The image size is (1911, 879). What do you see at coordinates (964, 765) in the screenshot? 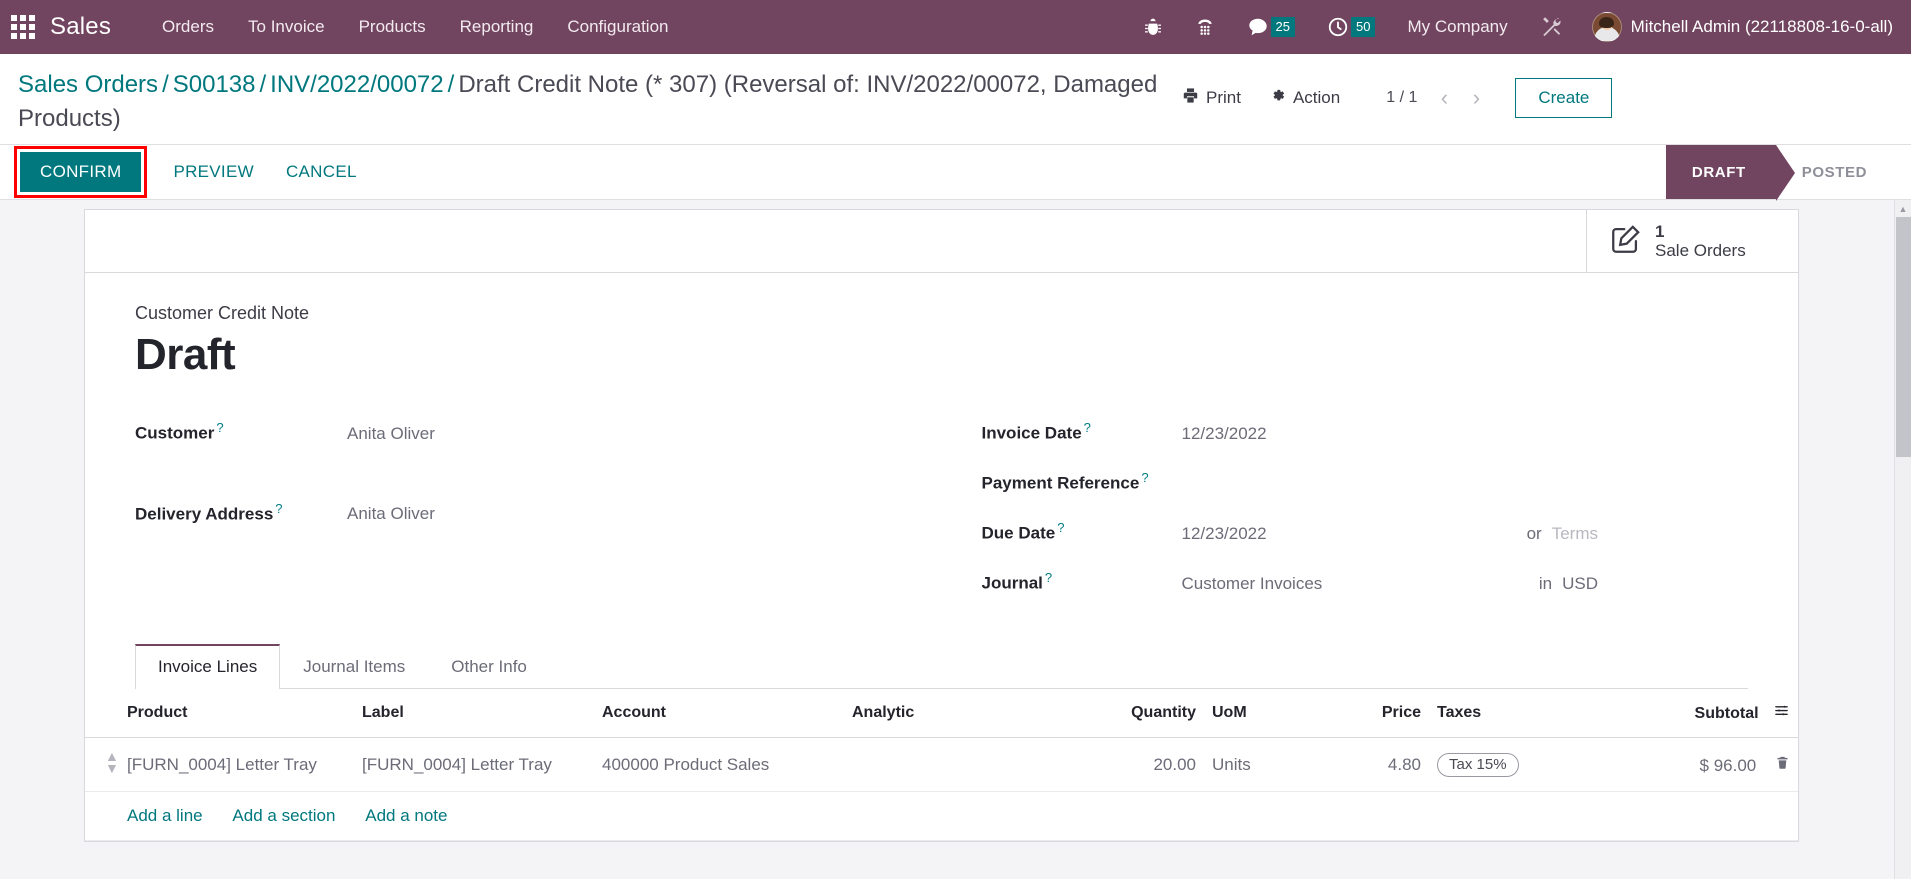
I see `cell-analytic` at bounding box center [964, 765].